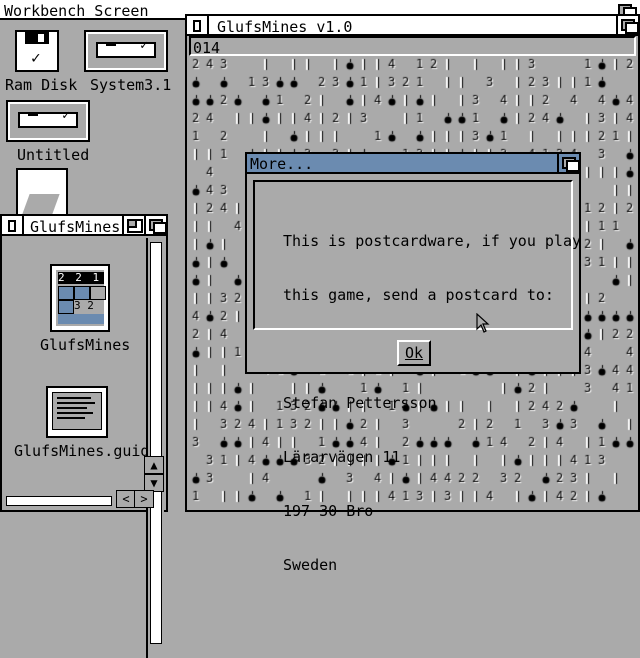 The height and width of the screenshot is (658, 640). Describe the element at coordinates (360, 403) in the screenshot. I see `message-line: Stefan Pettersson` at that location.